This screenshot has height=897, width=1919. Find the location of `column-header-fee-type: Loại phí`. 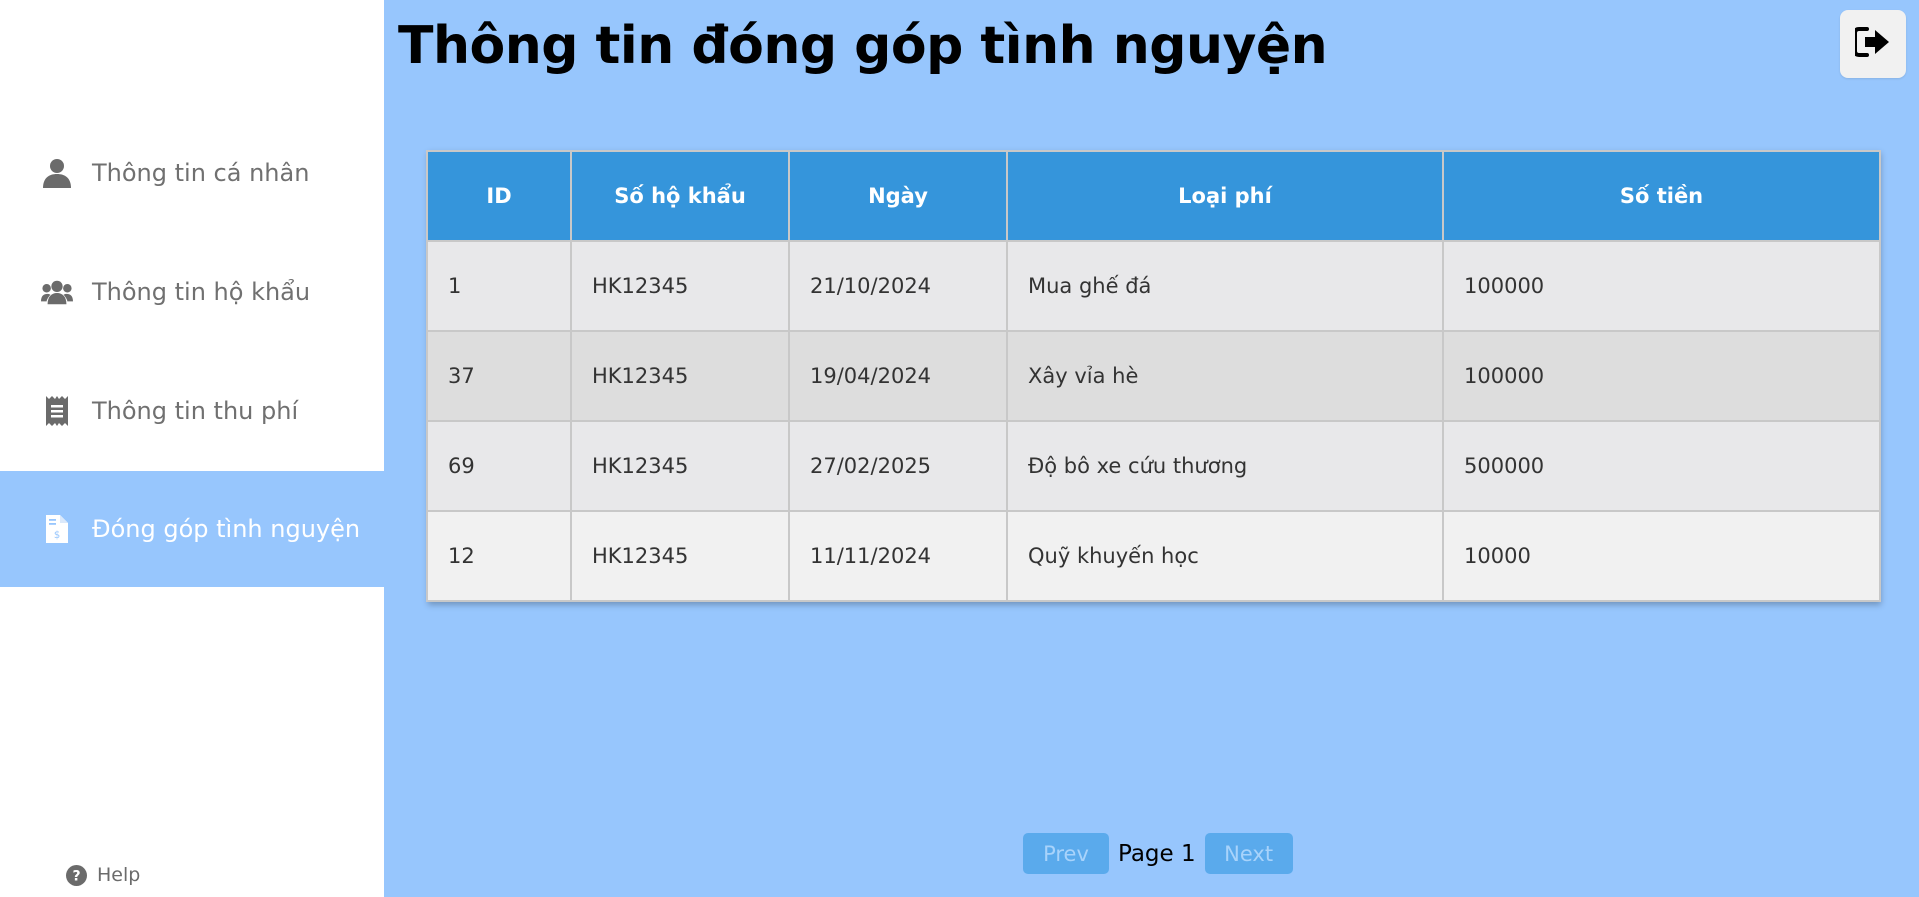

column-header-fee-type: Loại phí is located at coordinates (1225, 196).